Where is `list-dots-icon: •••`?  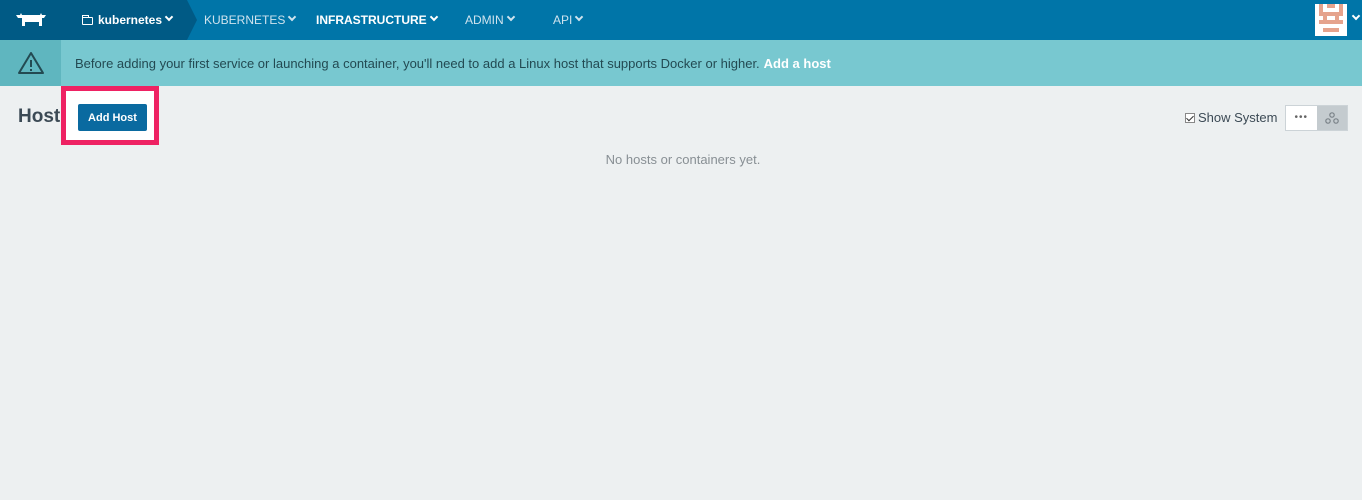 list-dots-icon: ••• is located at coordinates (1301, 117).